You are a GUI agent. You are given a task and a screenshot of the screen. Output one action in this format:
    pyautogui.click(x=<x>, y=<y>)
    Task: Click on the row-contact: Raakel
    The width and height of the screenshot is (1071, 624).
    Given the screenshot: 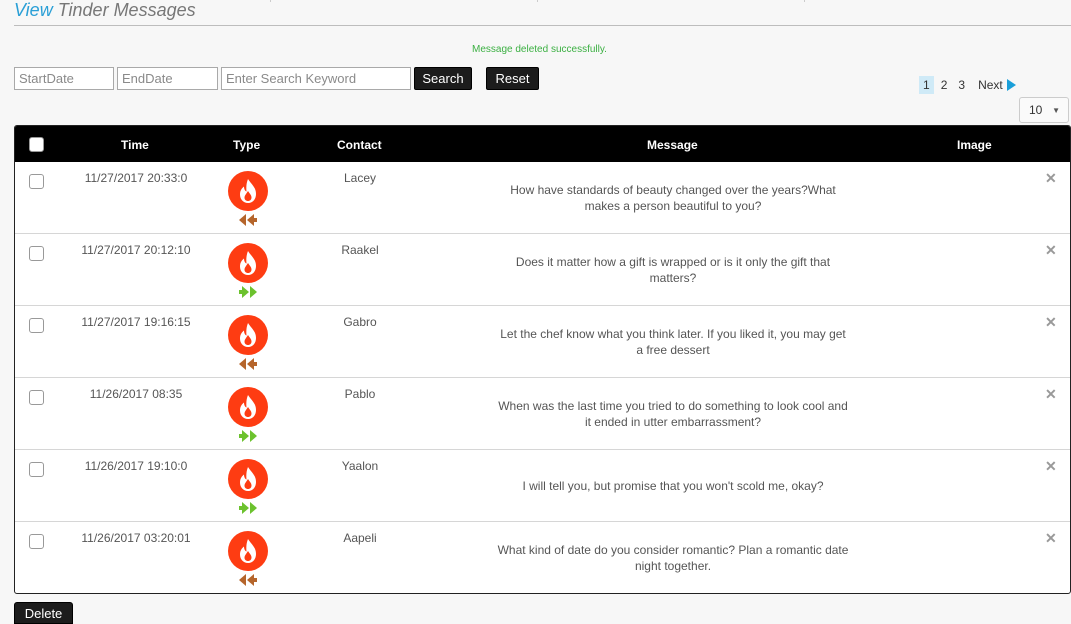 What is the action you would take?
    pyautogui.click(x=360, y=250)
    